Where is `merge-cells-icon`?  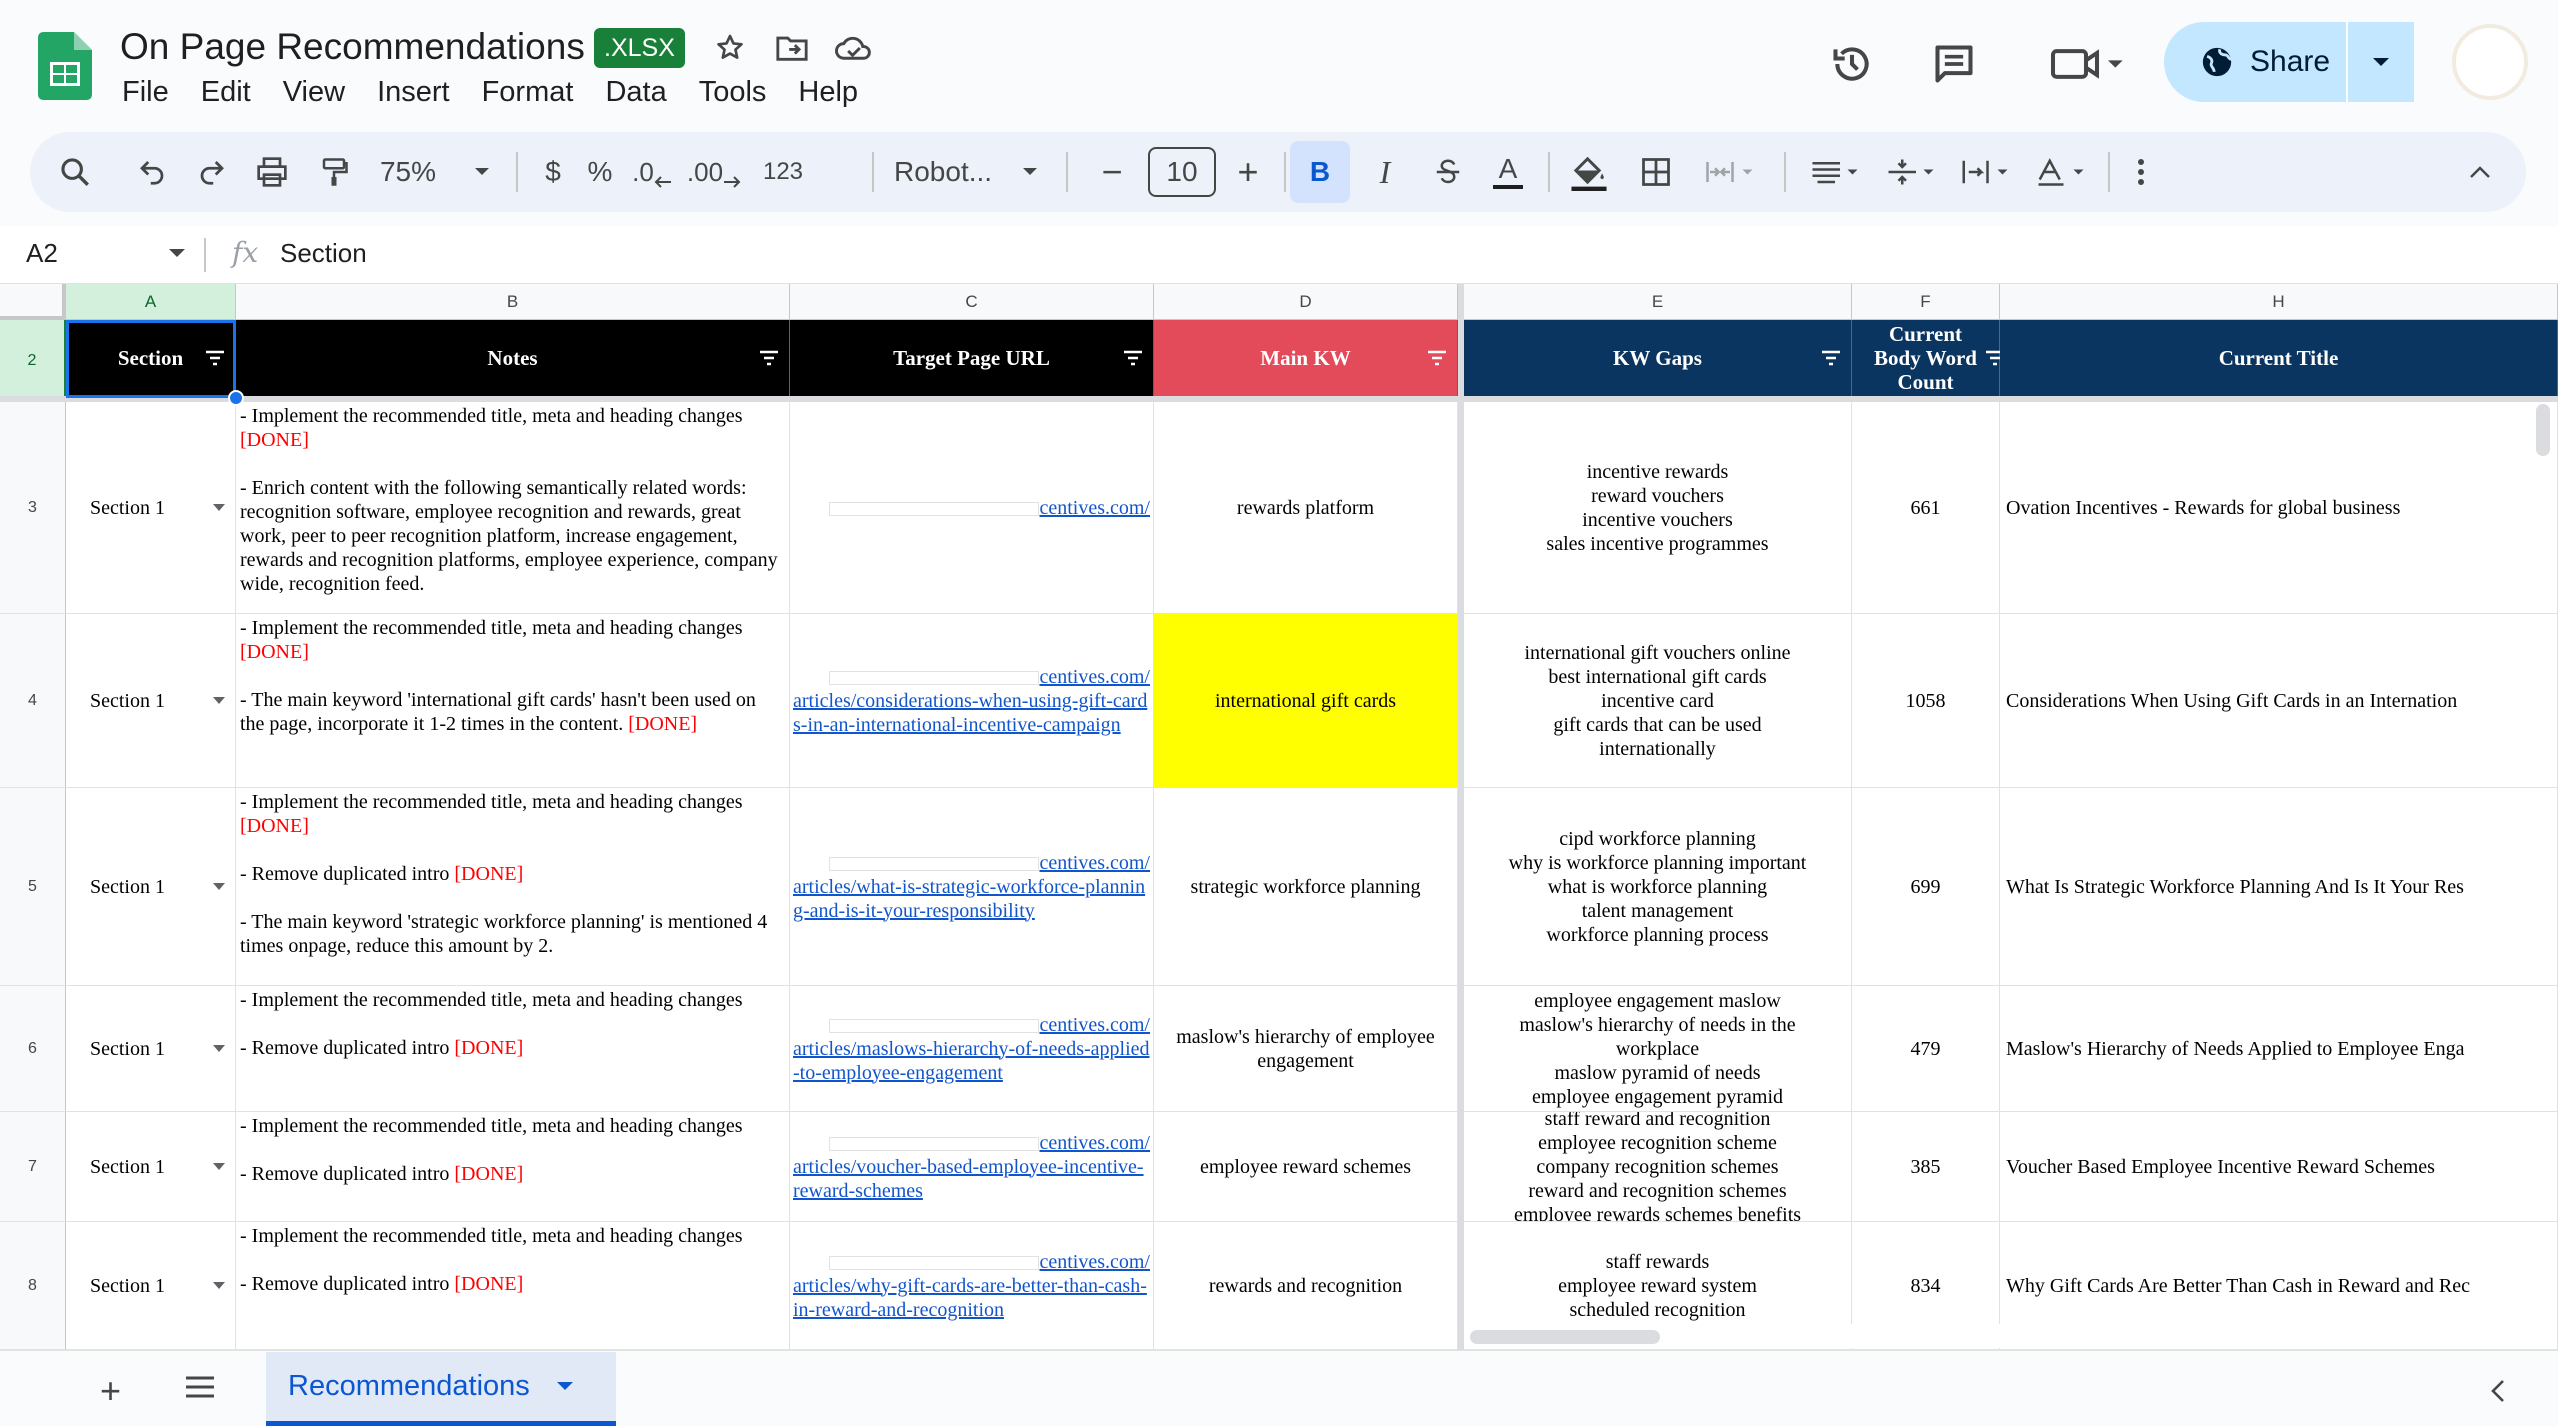
merge-cells-icon is located at coordinates (1730, 172).